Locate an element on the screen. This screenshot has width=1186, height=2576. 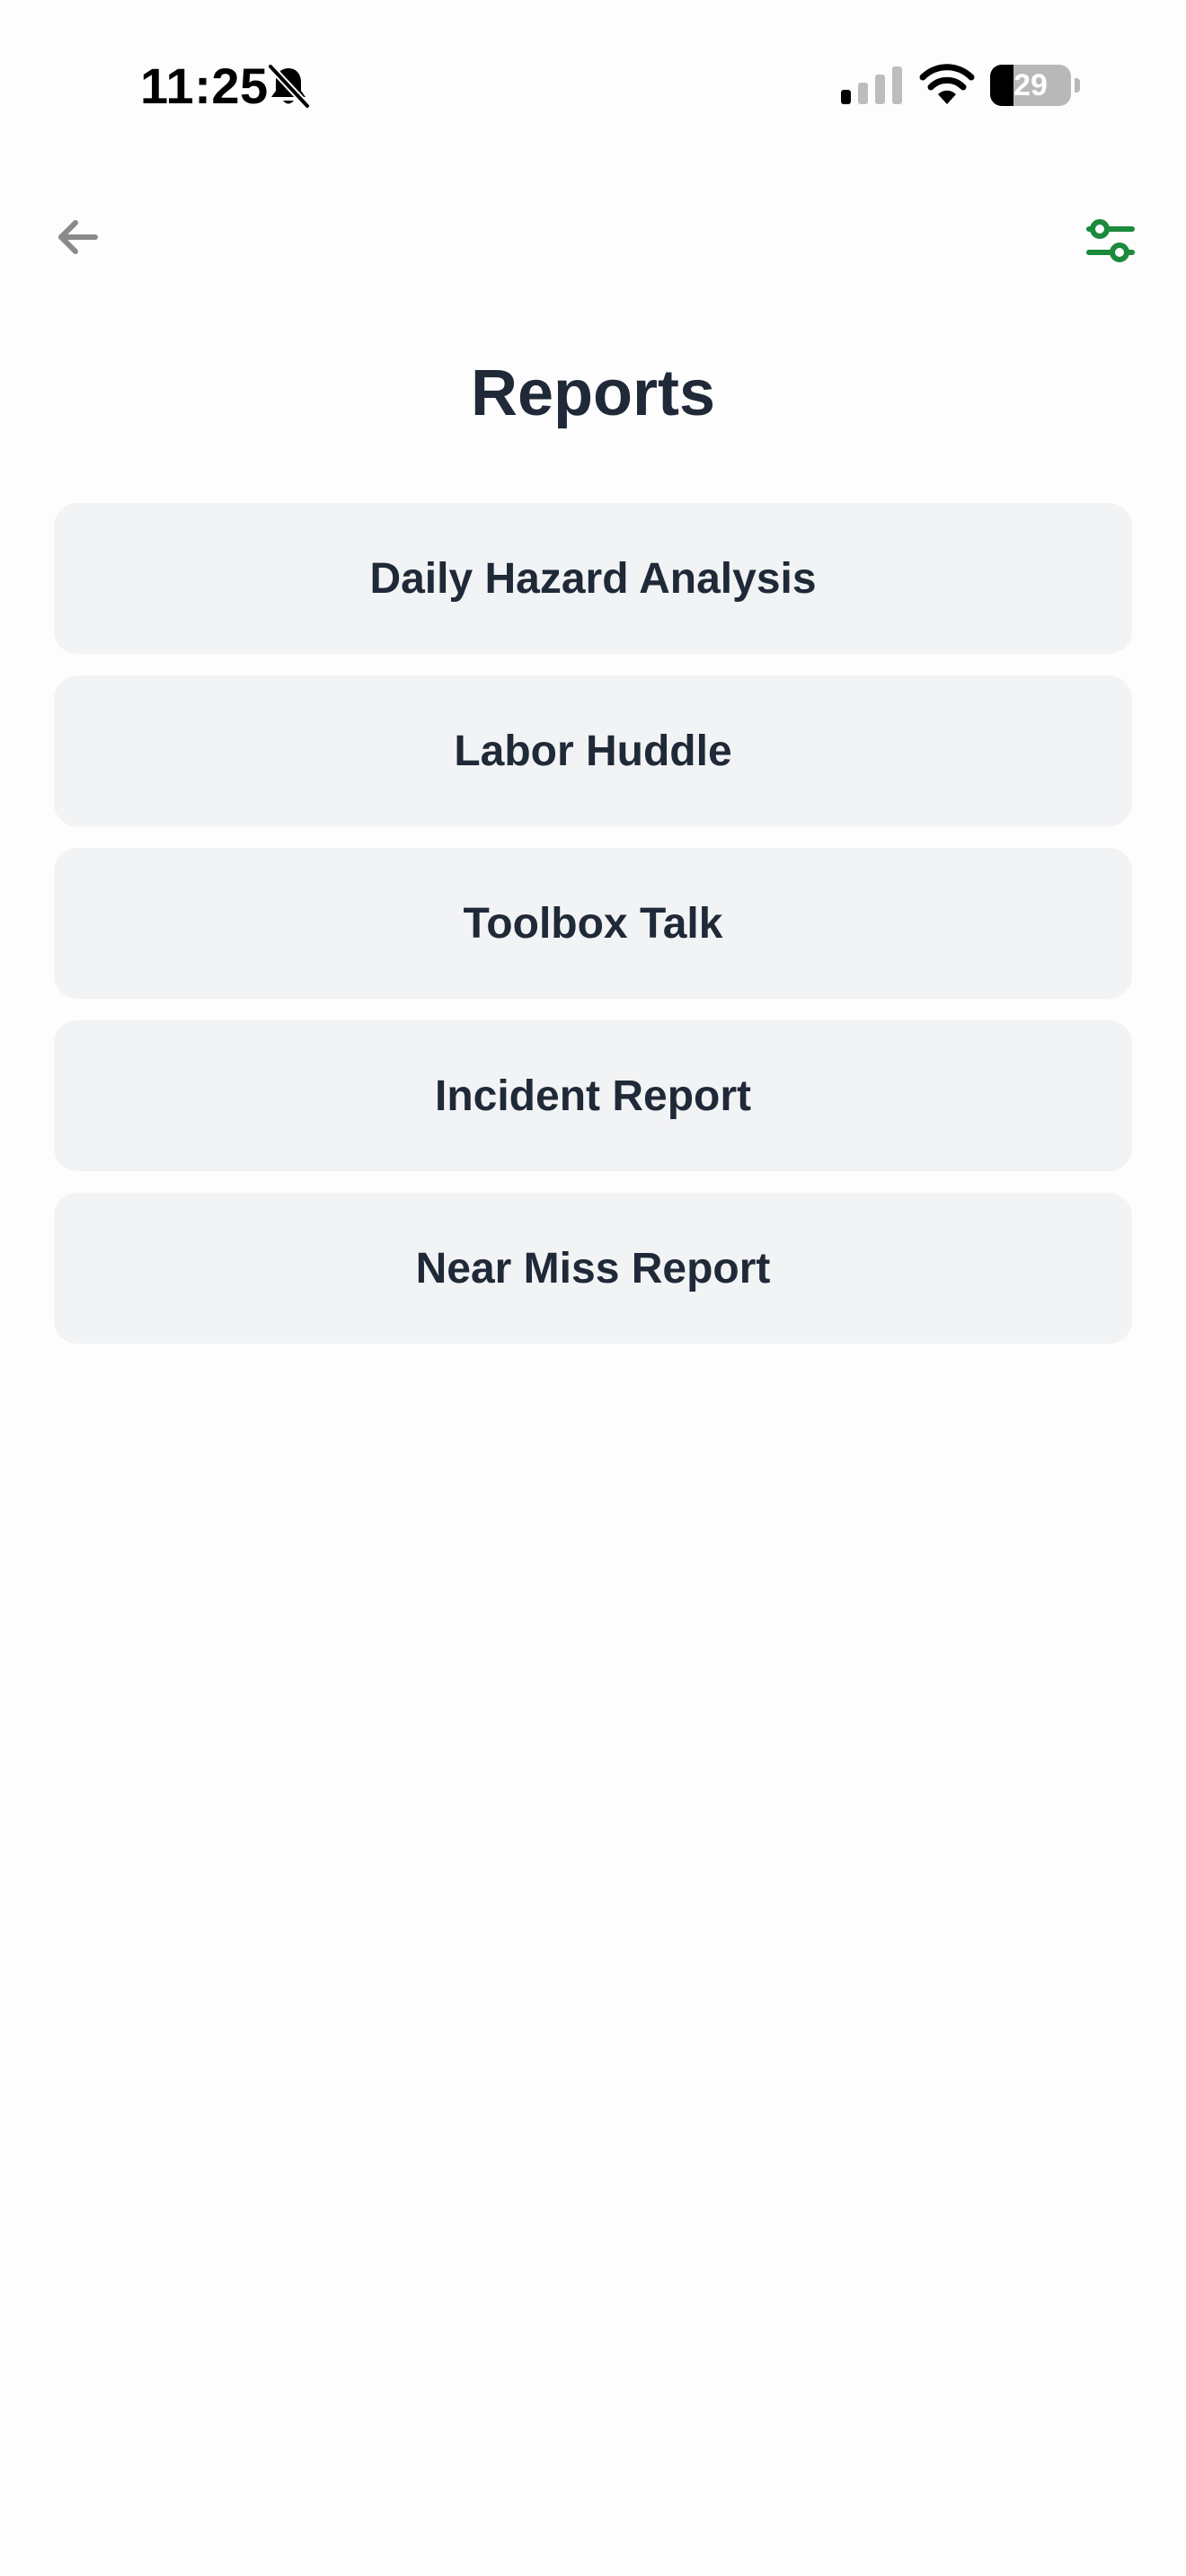
status-time: 11:25 is located at coordinates (204, 85).